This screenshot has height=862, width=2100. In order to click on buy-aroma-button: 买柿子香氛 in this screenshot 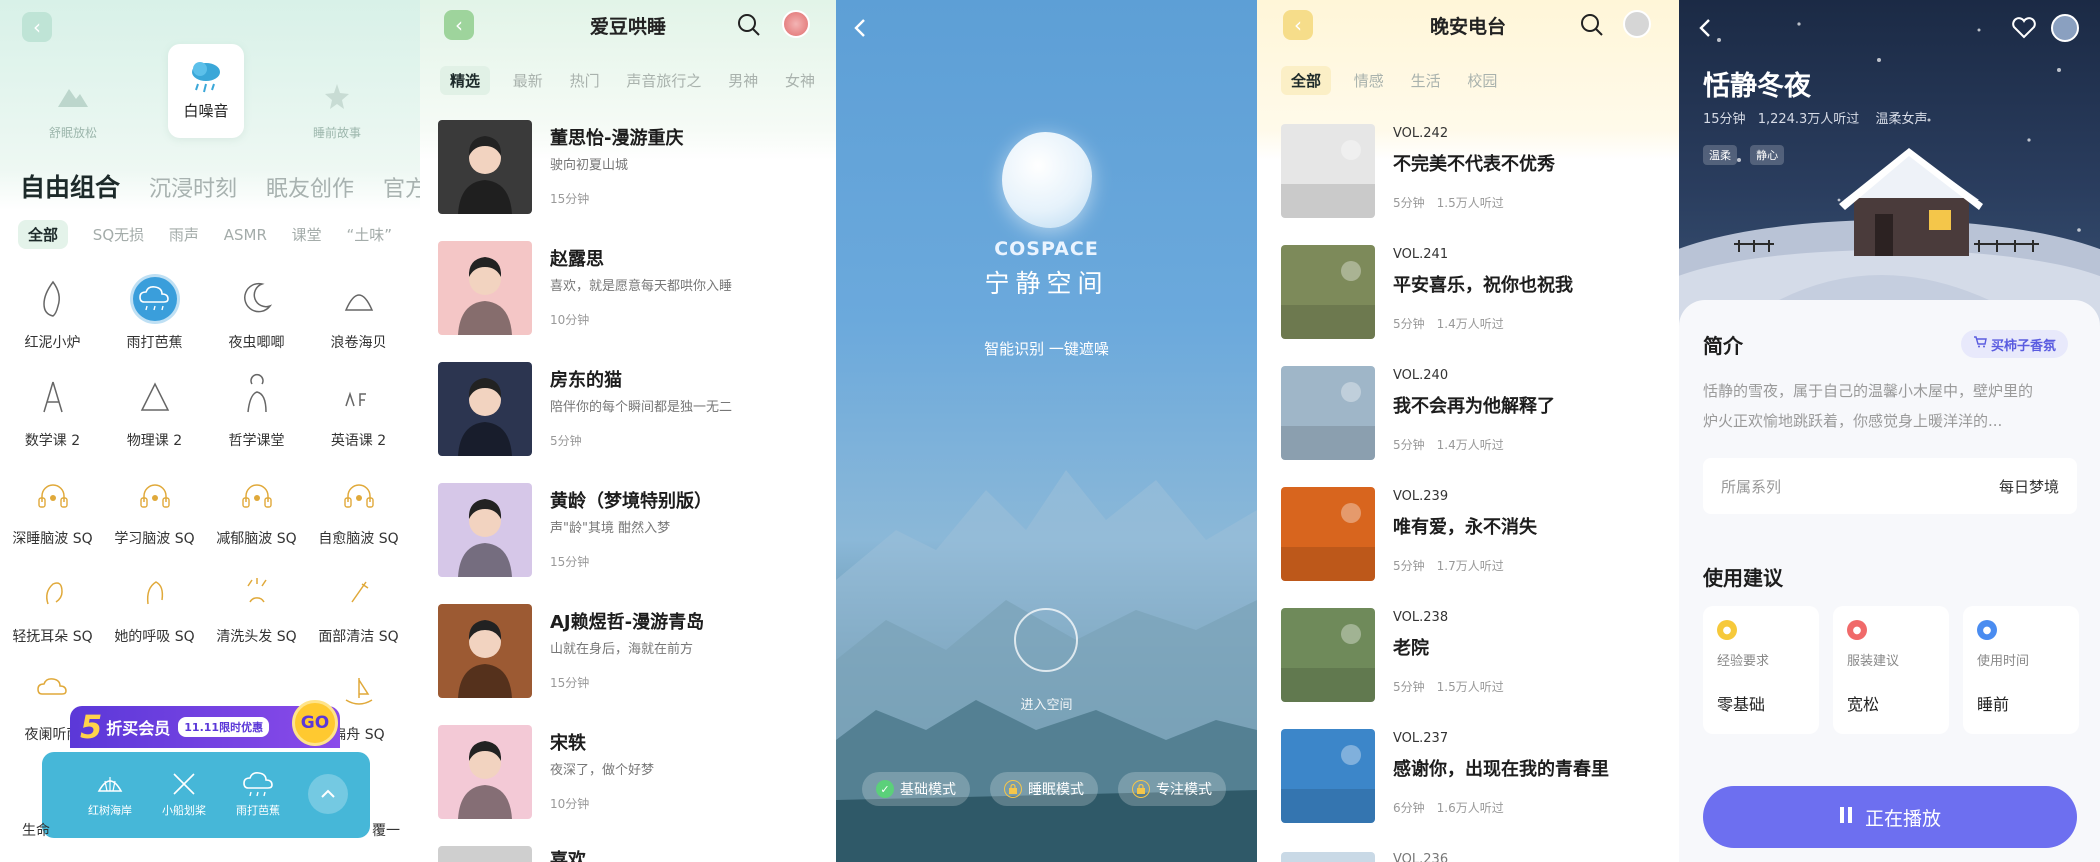, I will do `click(2015, 344)`.